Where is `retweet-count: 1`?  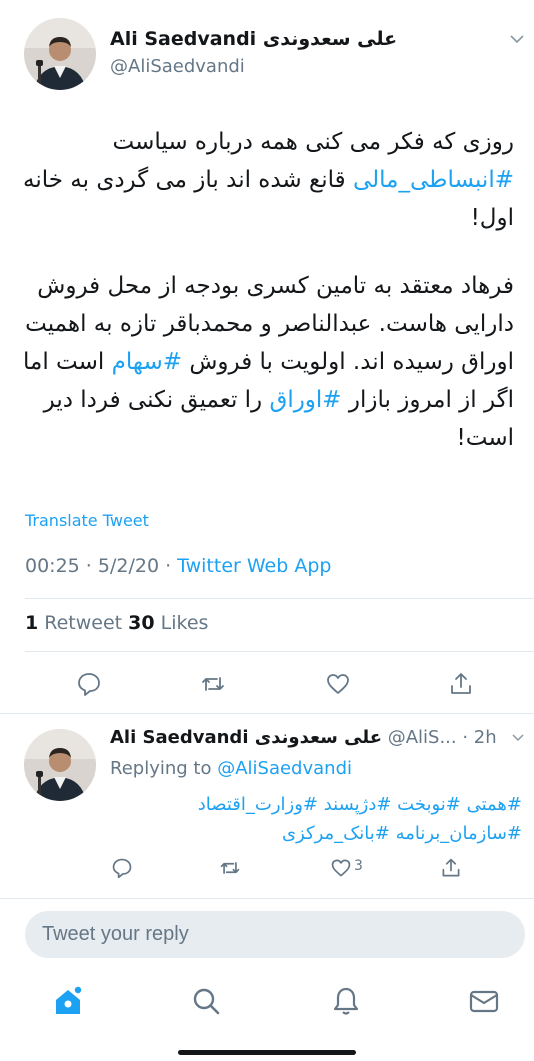
retweet-count: 1 is located at coordinates (31, 623).